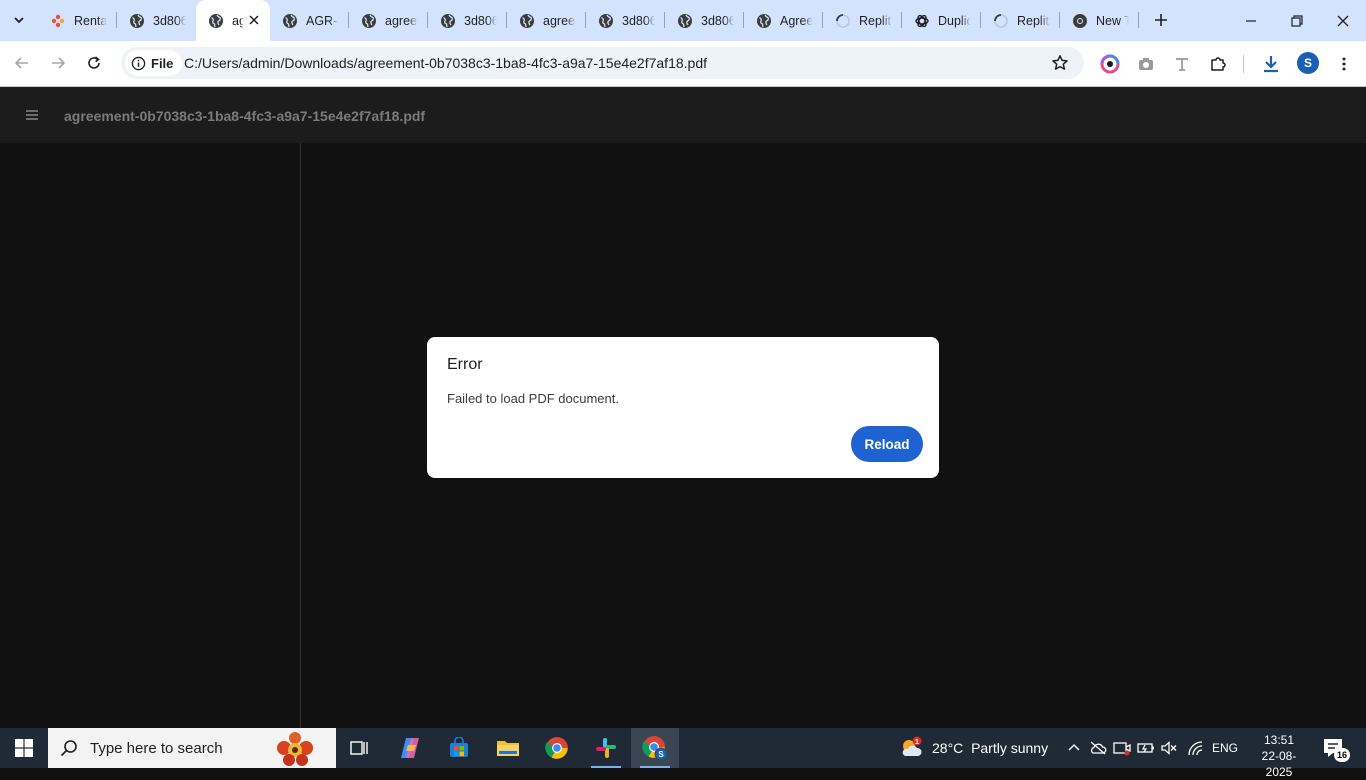 This screenshot has width=1366, height=780. I want to click on bookmark-button, so click(1060, 63).